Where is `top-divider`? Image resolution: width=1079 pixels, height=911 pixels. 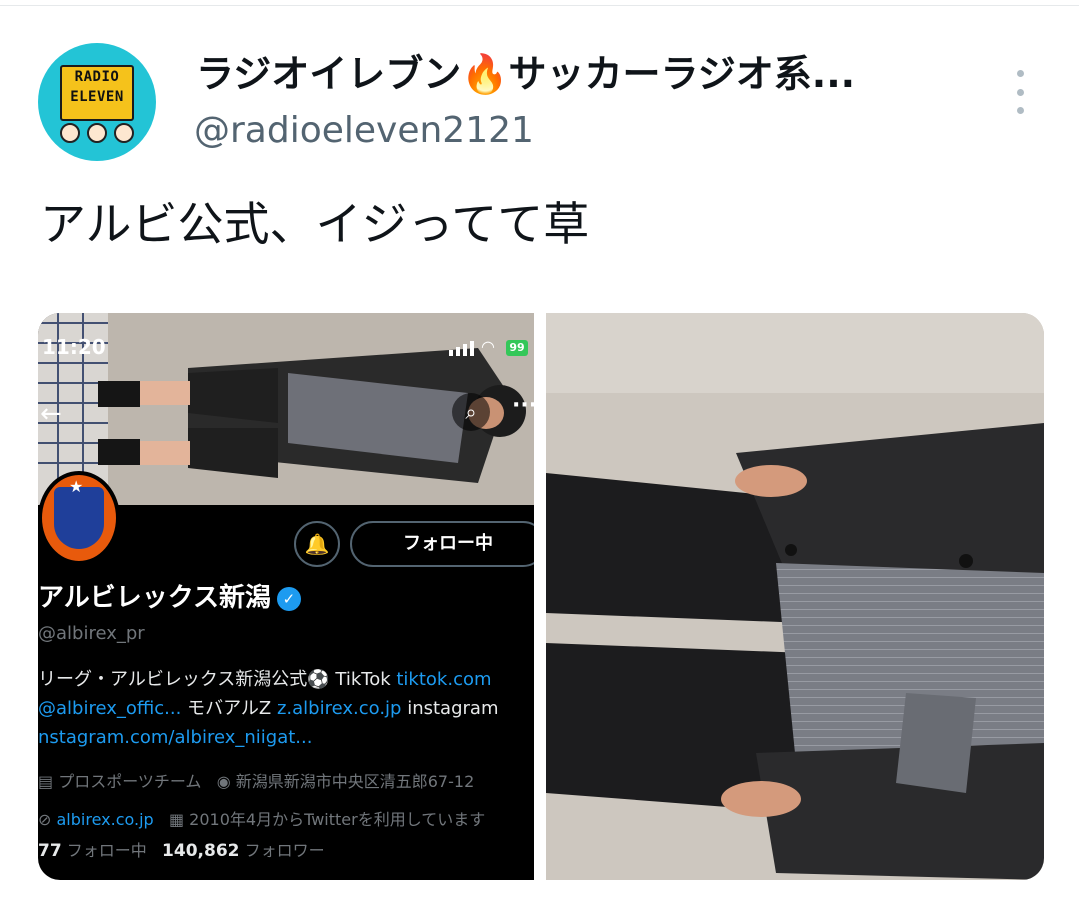 top-divider is located at coordinates (539, 3).